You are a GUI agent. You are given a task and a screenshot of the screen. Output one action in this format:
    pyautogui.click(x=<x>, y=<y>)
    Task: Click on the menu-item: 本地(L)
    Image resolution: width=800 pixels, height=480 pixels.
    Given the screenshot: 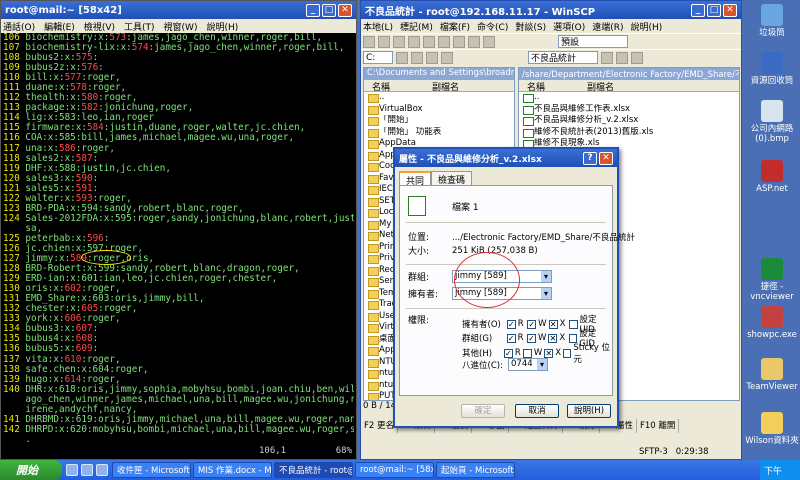 What is the action you would take?
    pyautogui.click(x=378, y=26)
    